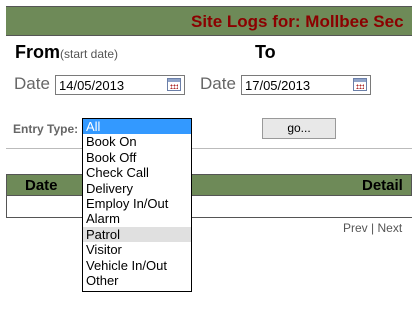 This screenshot has height=312, width=412. I want to click on from-heading: From(start date), so click(66, 52).